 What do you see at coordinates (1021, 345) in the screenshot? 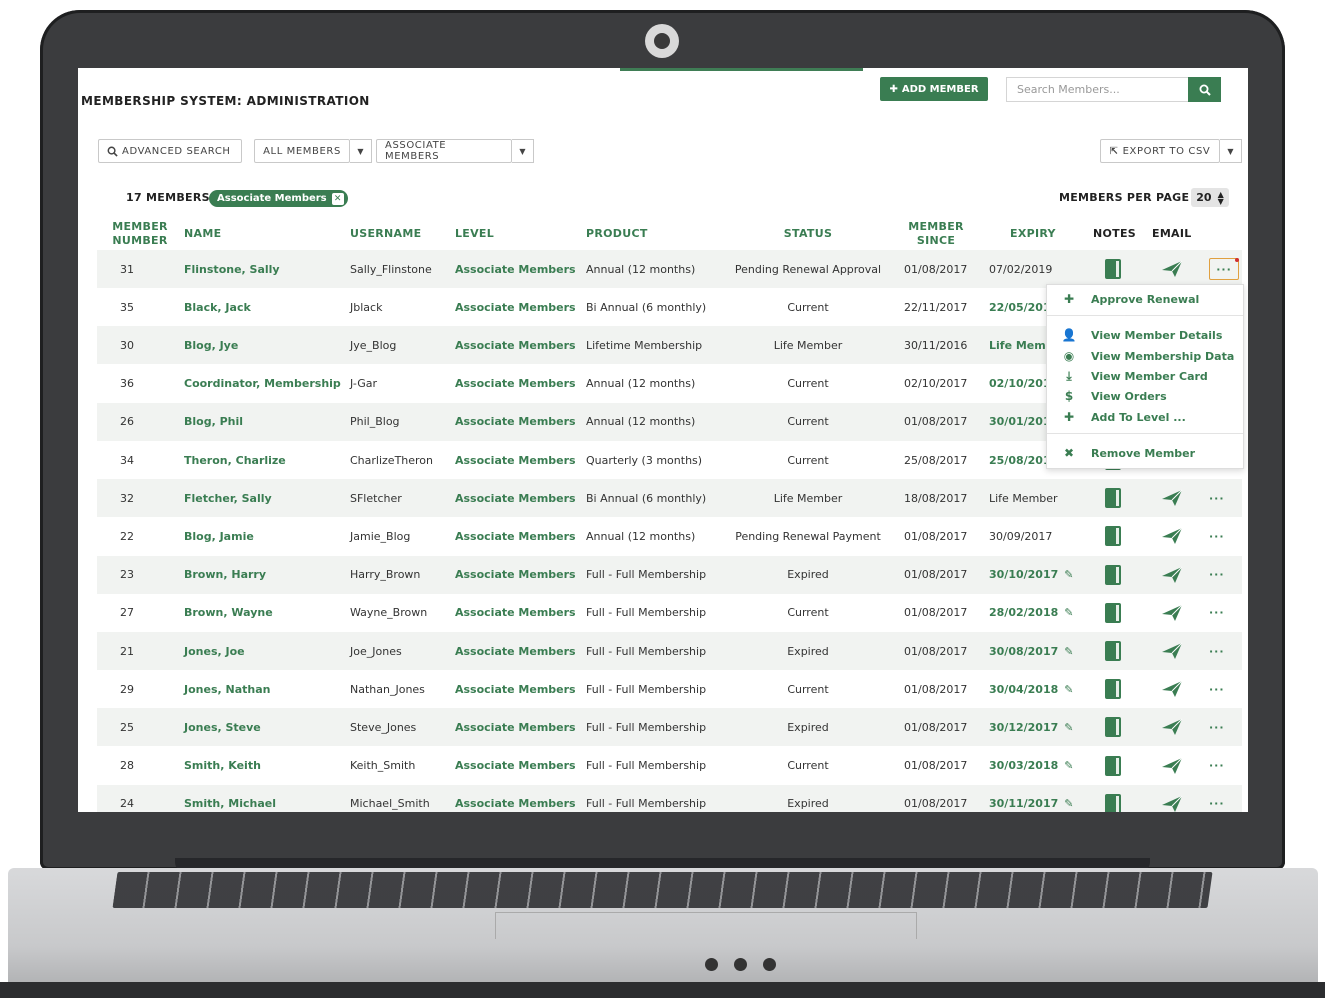
I see `expiry-cell: Life Memb` at bounding box center [1021, 345].